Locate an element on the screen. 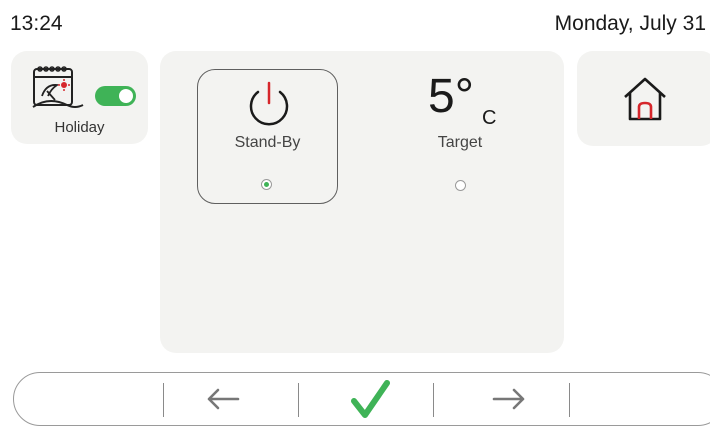 The image size is (710, 426). back-button is located at coordinates (223, 399).